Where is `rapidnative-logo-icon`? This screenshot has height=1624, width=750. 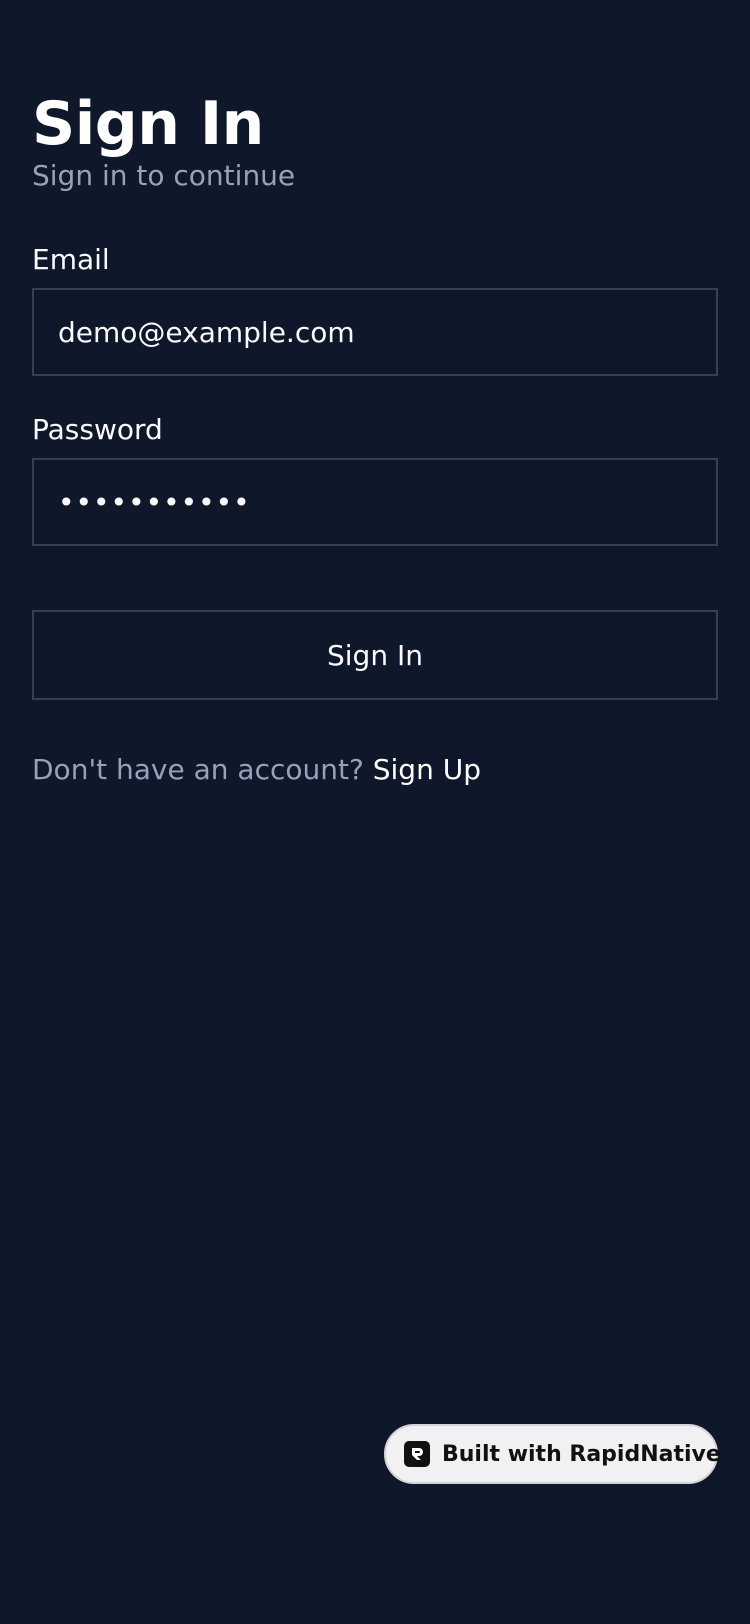
rapidnative-logo-icon is located at coordinates (417, 1454).